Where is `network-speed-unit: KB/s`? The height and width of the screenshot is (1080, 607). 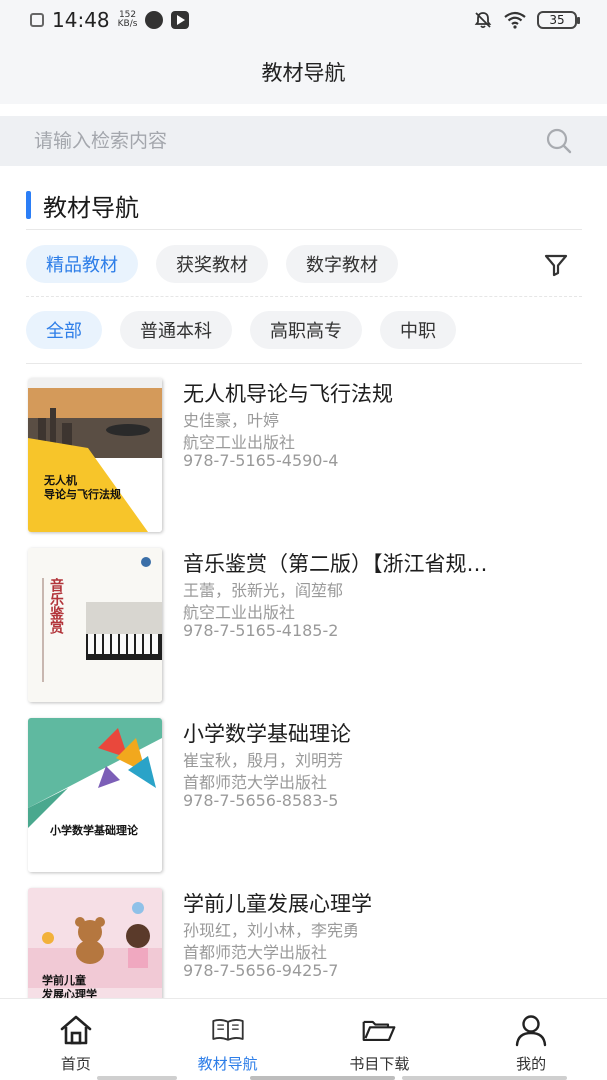 network-speed-unit: KB/s is located at coordinates (127, 24).